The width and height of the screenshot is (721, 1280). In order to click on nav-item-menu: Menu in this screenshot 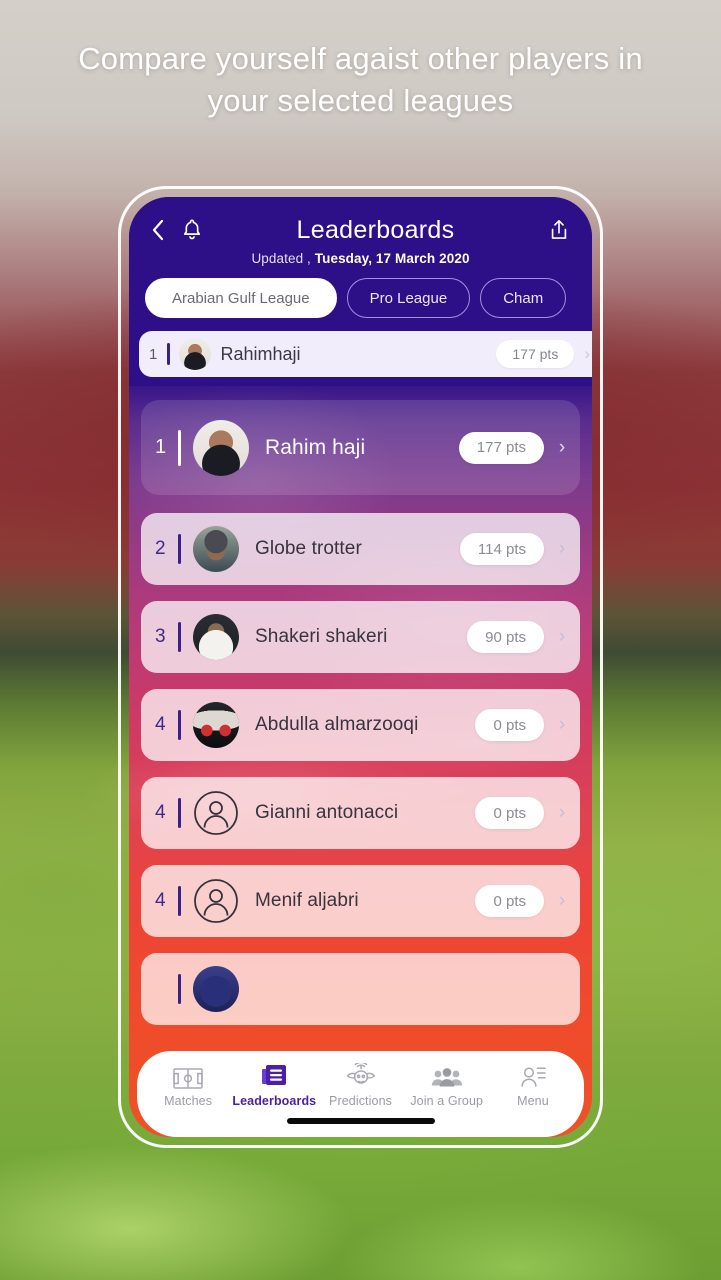, I will do `click(533, 1085)`.